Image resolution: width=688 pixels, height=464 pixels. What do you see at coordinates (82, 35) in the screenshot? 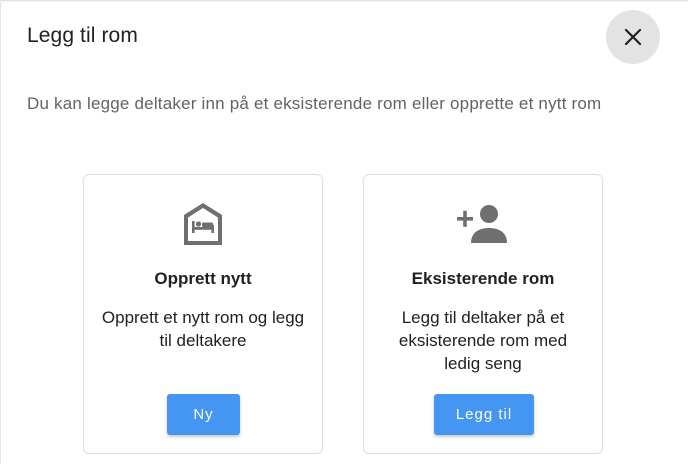
I see `dialog-title: Legg til rom` at bounding box center [82, 35].